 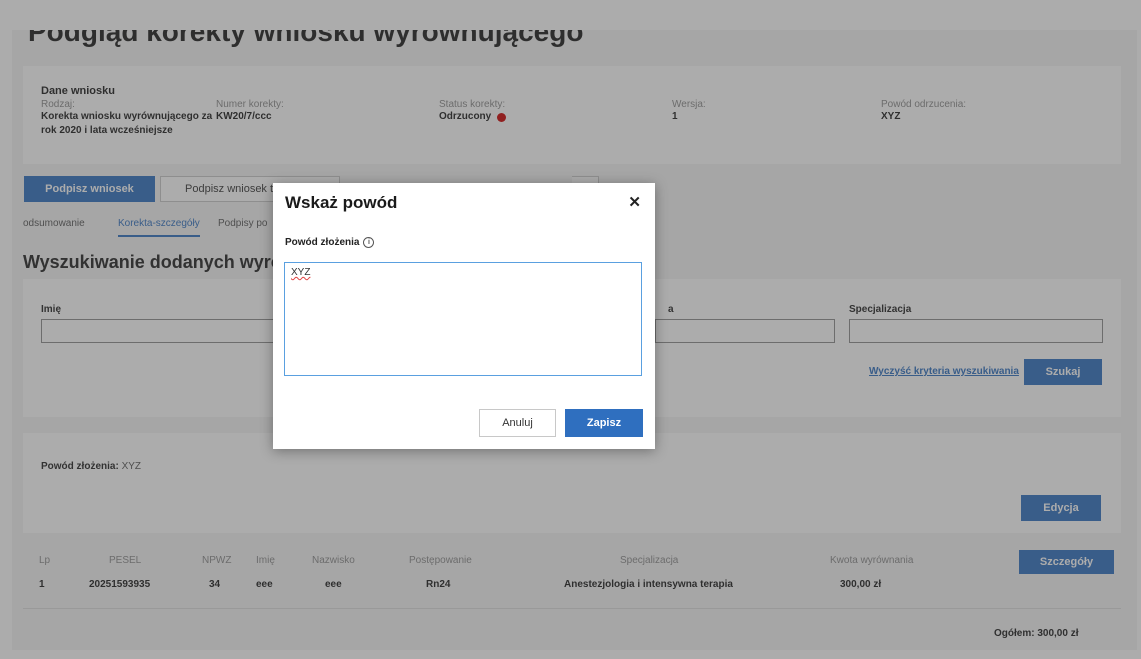 I want to click on close-icon: ✕, so click(x=634, y=202).